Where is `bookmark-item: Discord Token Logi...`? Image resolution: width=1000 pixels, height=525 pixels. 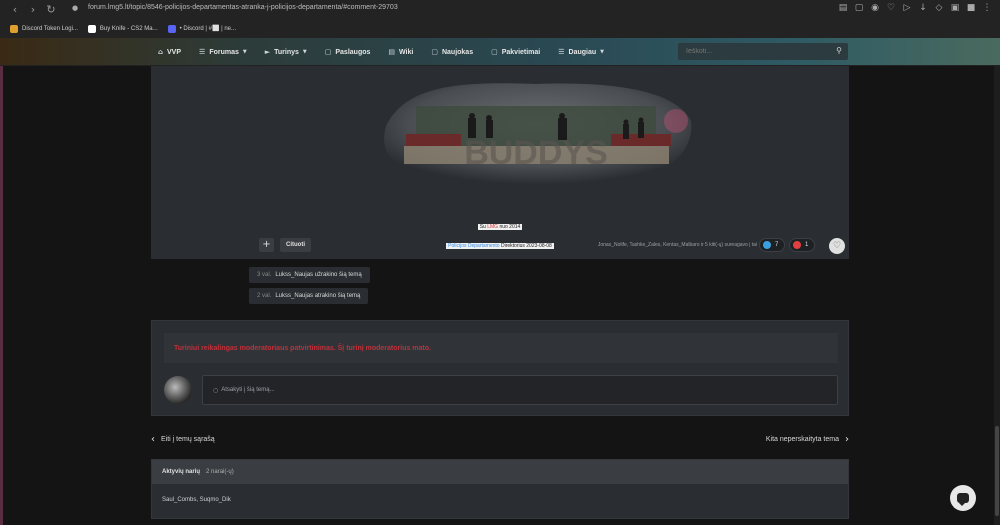
bookmark-item: Discord Token Logi... is located at coordinates (44, 28).